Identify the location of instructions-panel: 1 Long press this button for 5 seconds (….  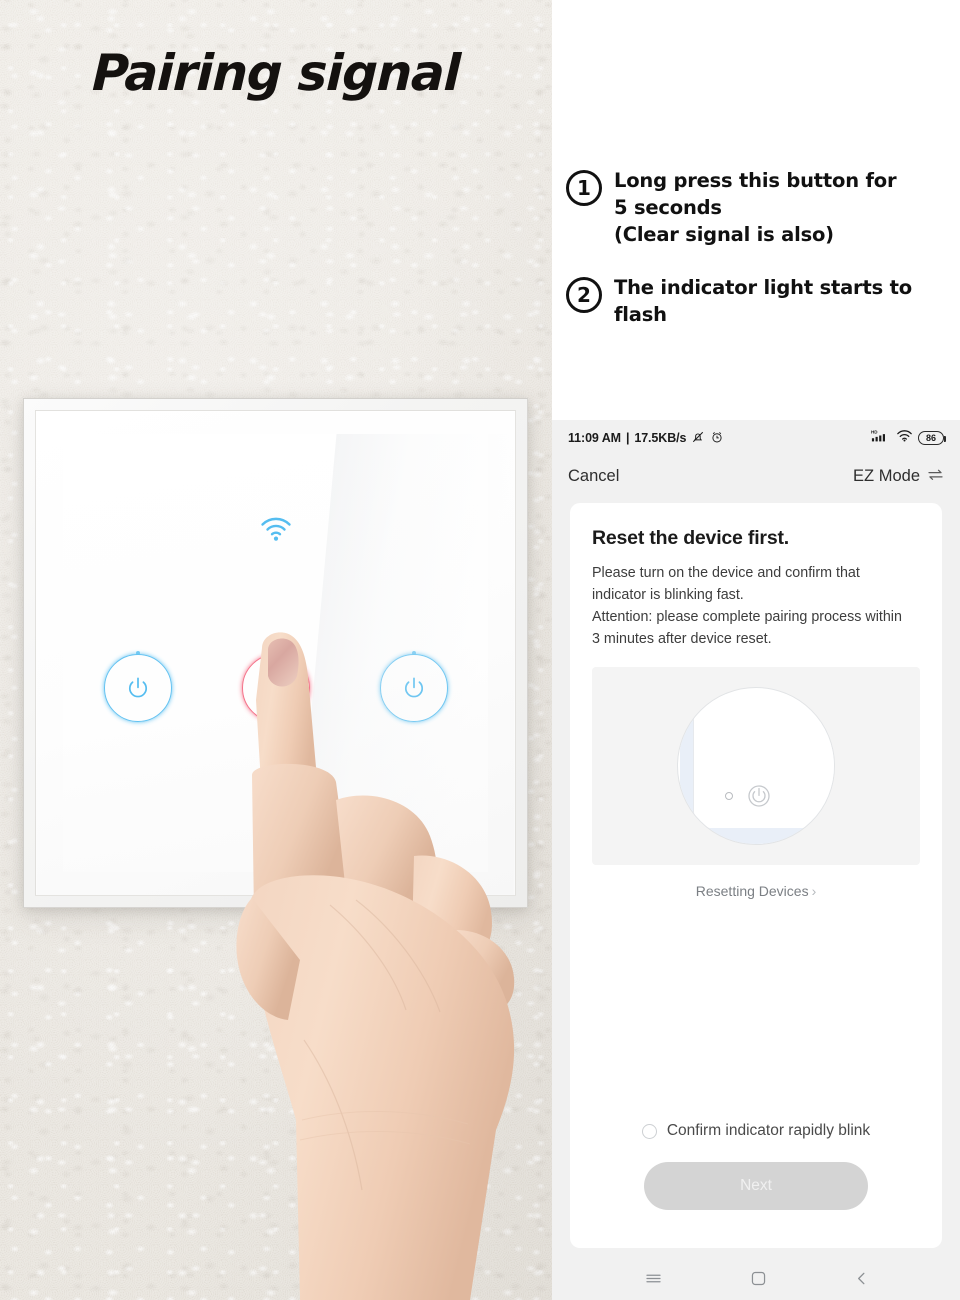
(756, 210).